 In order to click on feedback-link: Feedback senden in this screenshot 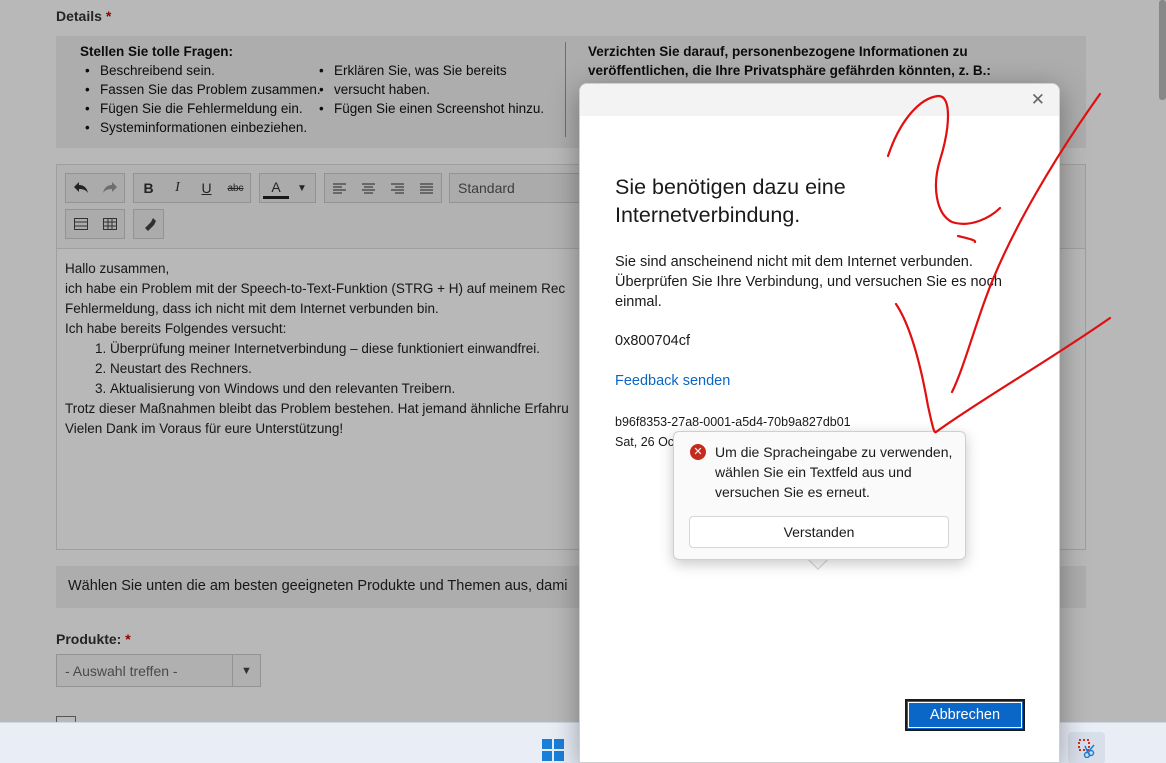, I will do `click(672, 381)`.